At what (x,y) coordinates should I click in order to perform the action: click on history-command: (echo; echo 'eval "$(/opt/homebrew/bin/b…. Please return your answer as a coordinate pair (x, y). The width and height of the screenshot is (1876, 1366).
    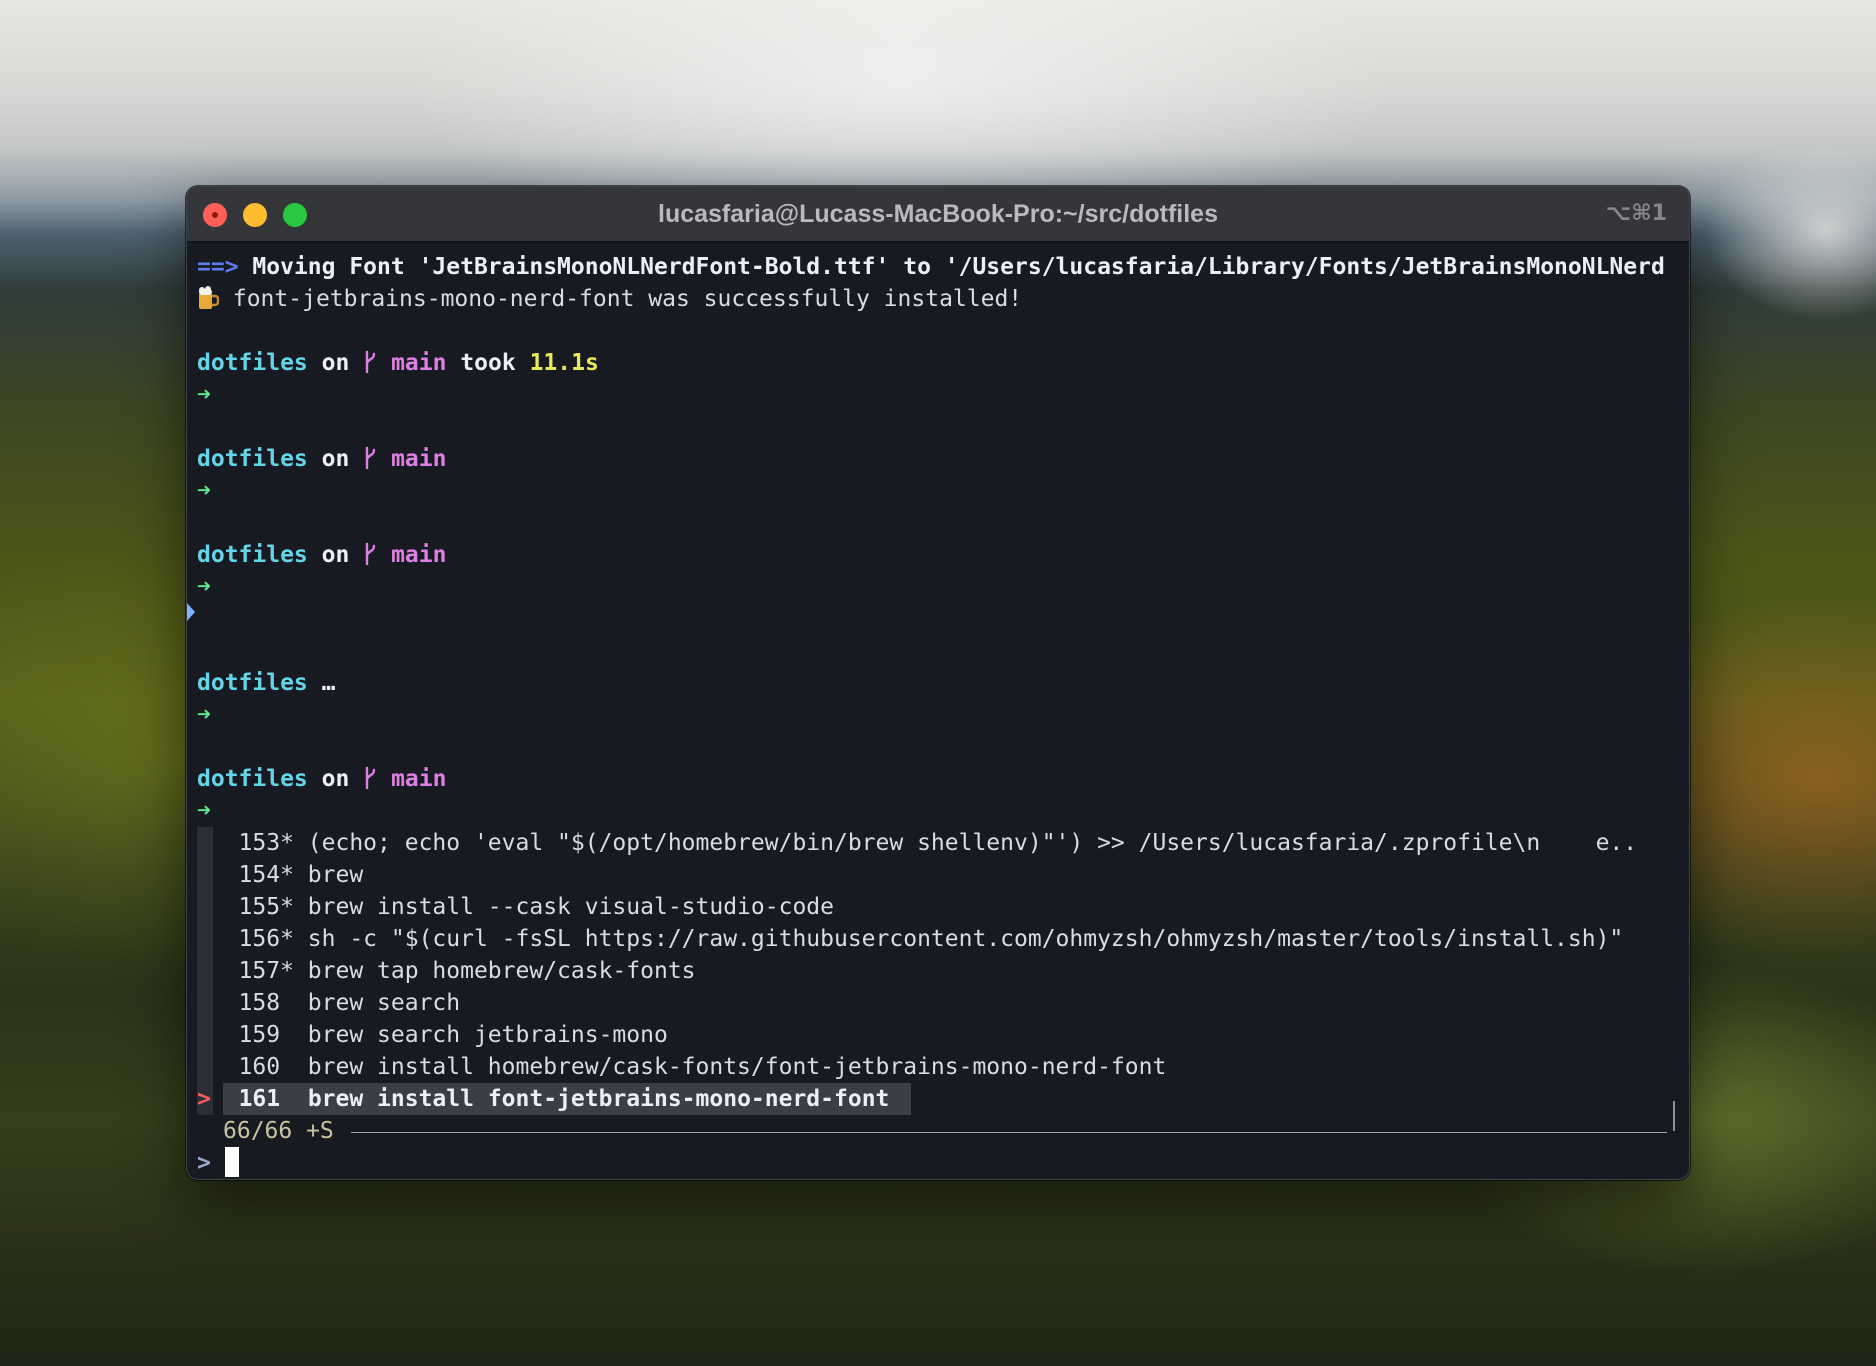
    Looking at the image, I should click on (972, 843).